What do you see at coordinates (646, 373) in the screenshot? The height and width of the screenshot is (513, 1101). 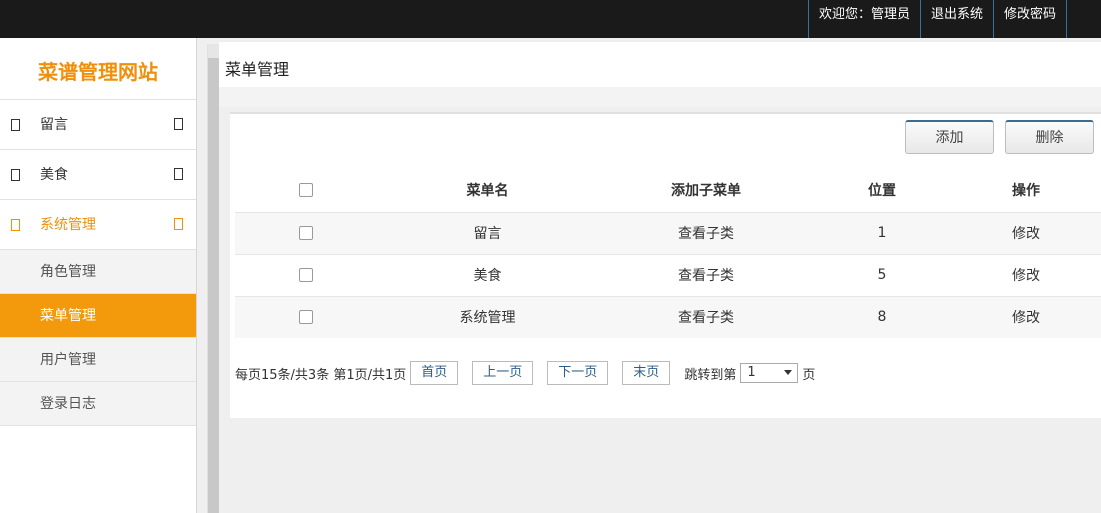 I see `last-page-button: 末页` at bounding box center [646, 373].